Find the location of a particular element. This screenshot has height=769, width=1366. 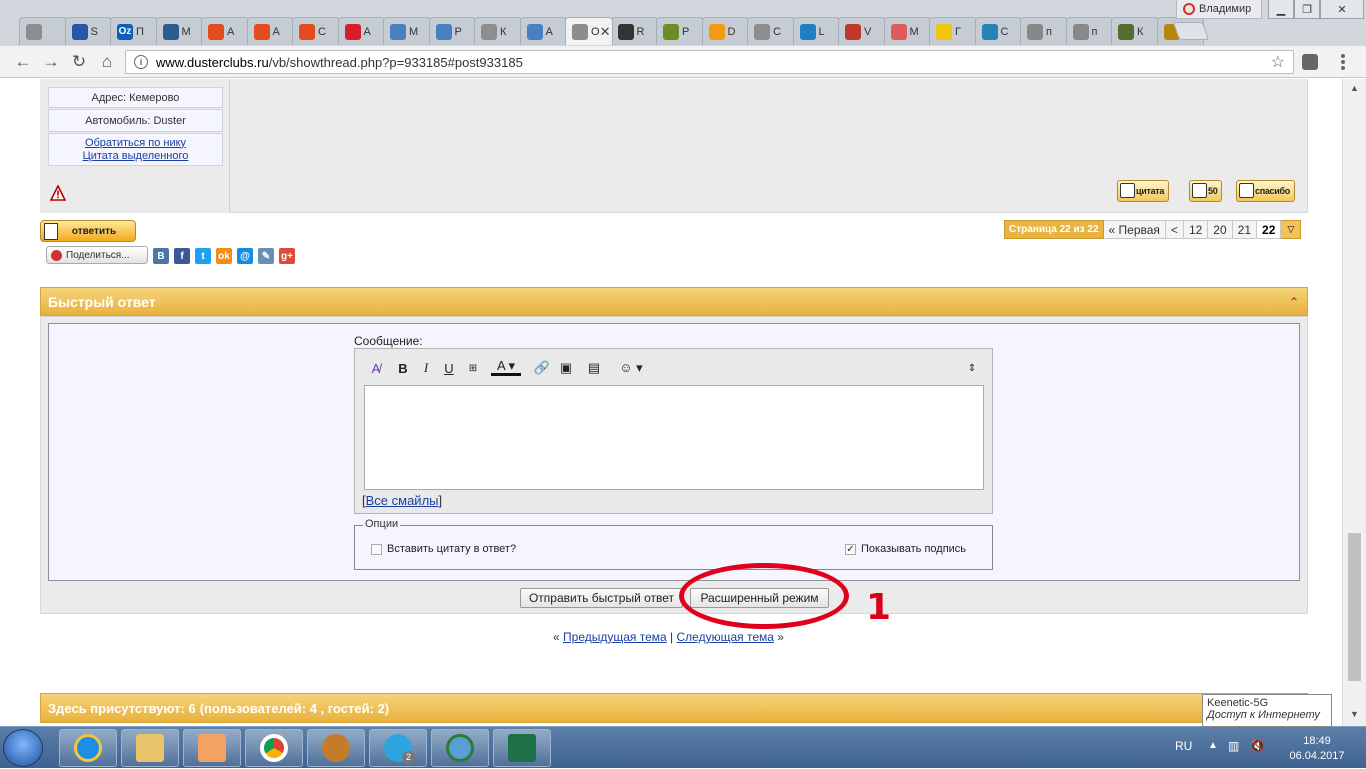

collapse-icon: ⌃ is located at coordinates (1294, 302).